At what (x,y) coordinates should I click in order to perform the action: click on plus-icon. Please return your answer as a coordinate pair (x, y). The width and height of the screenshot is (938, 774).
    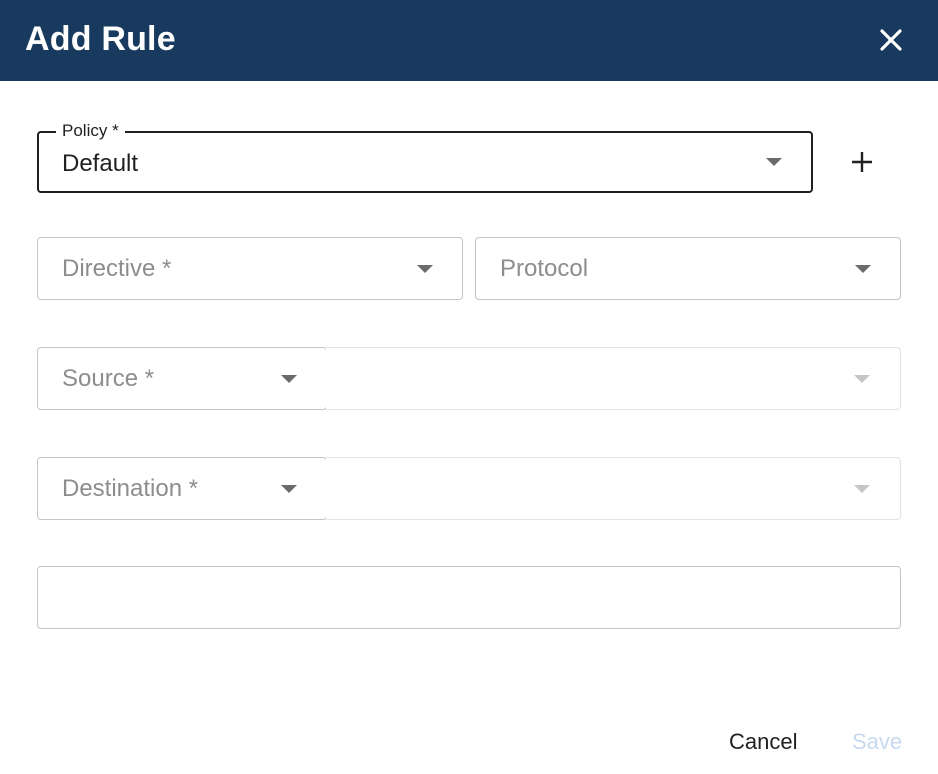
    Looking at the image, I should click on (862, 162).